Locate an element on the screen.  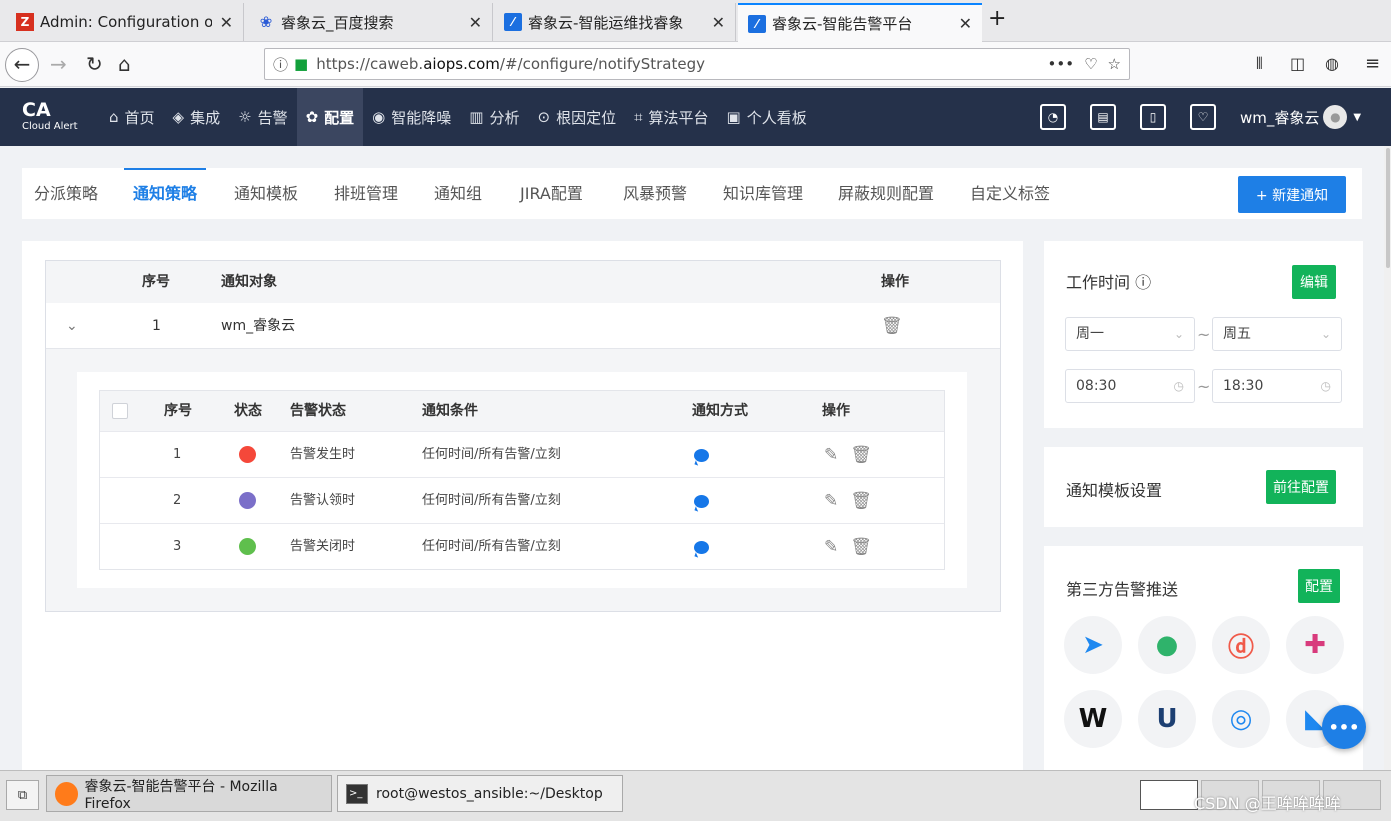
tab-knowledge-base: 知识库管理 is located at coordinates (763, 193).